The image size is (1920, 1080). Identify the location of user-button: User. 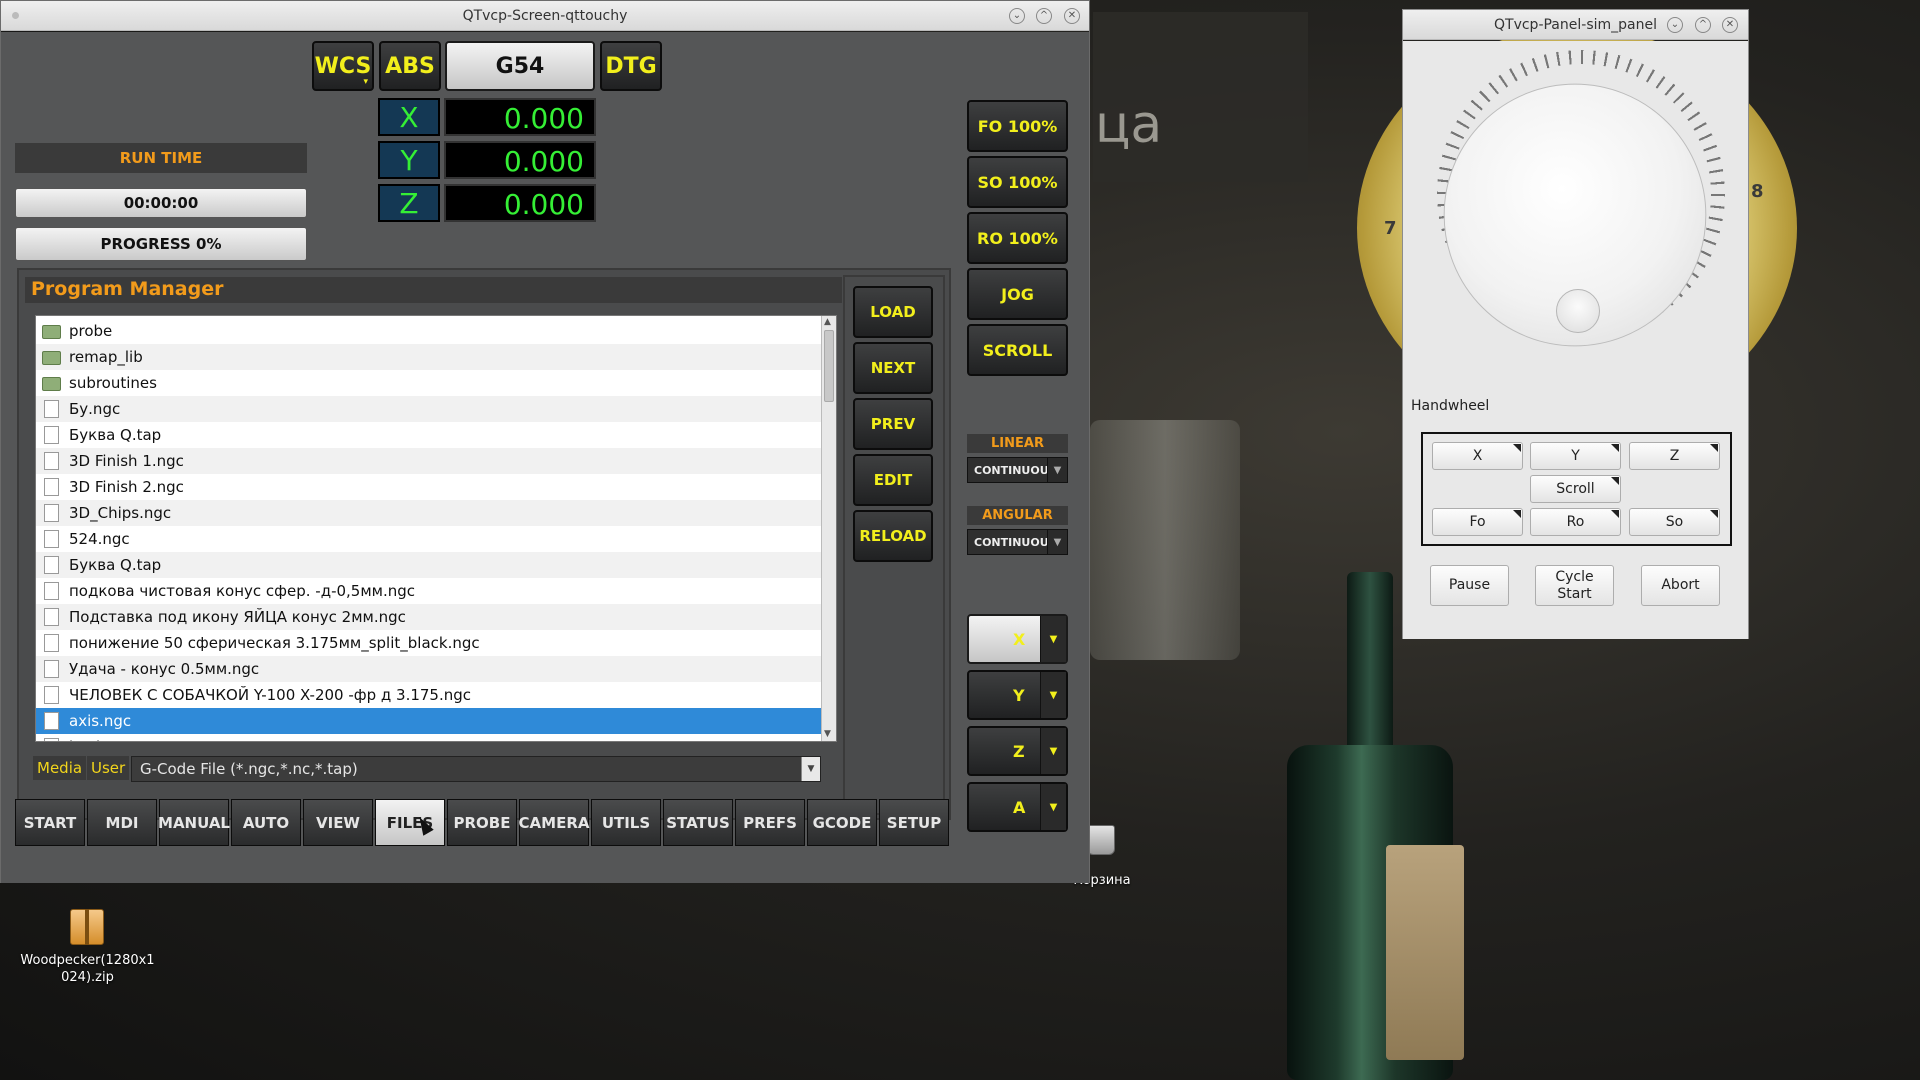
(108, 768).